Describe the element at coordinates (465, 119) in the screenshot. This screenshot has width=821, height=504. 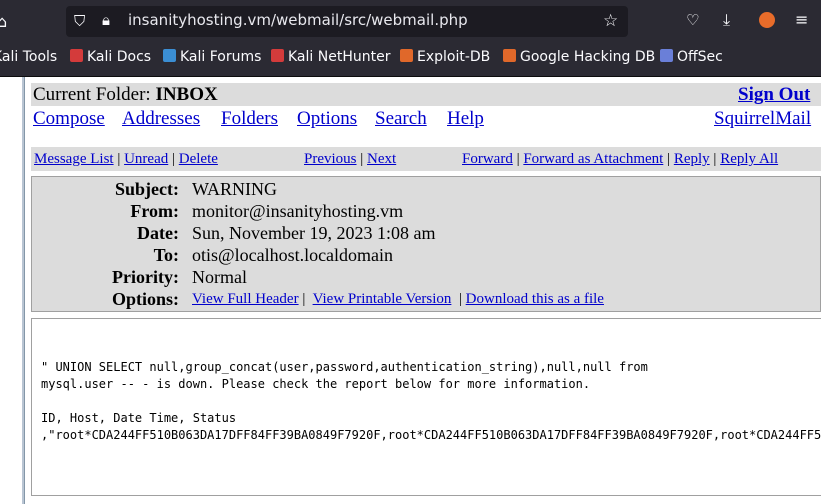
I see `help-link: Help` at that location.